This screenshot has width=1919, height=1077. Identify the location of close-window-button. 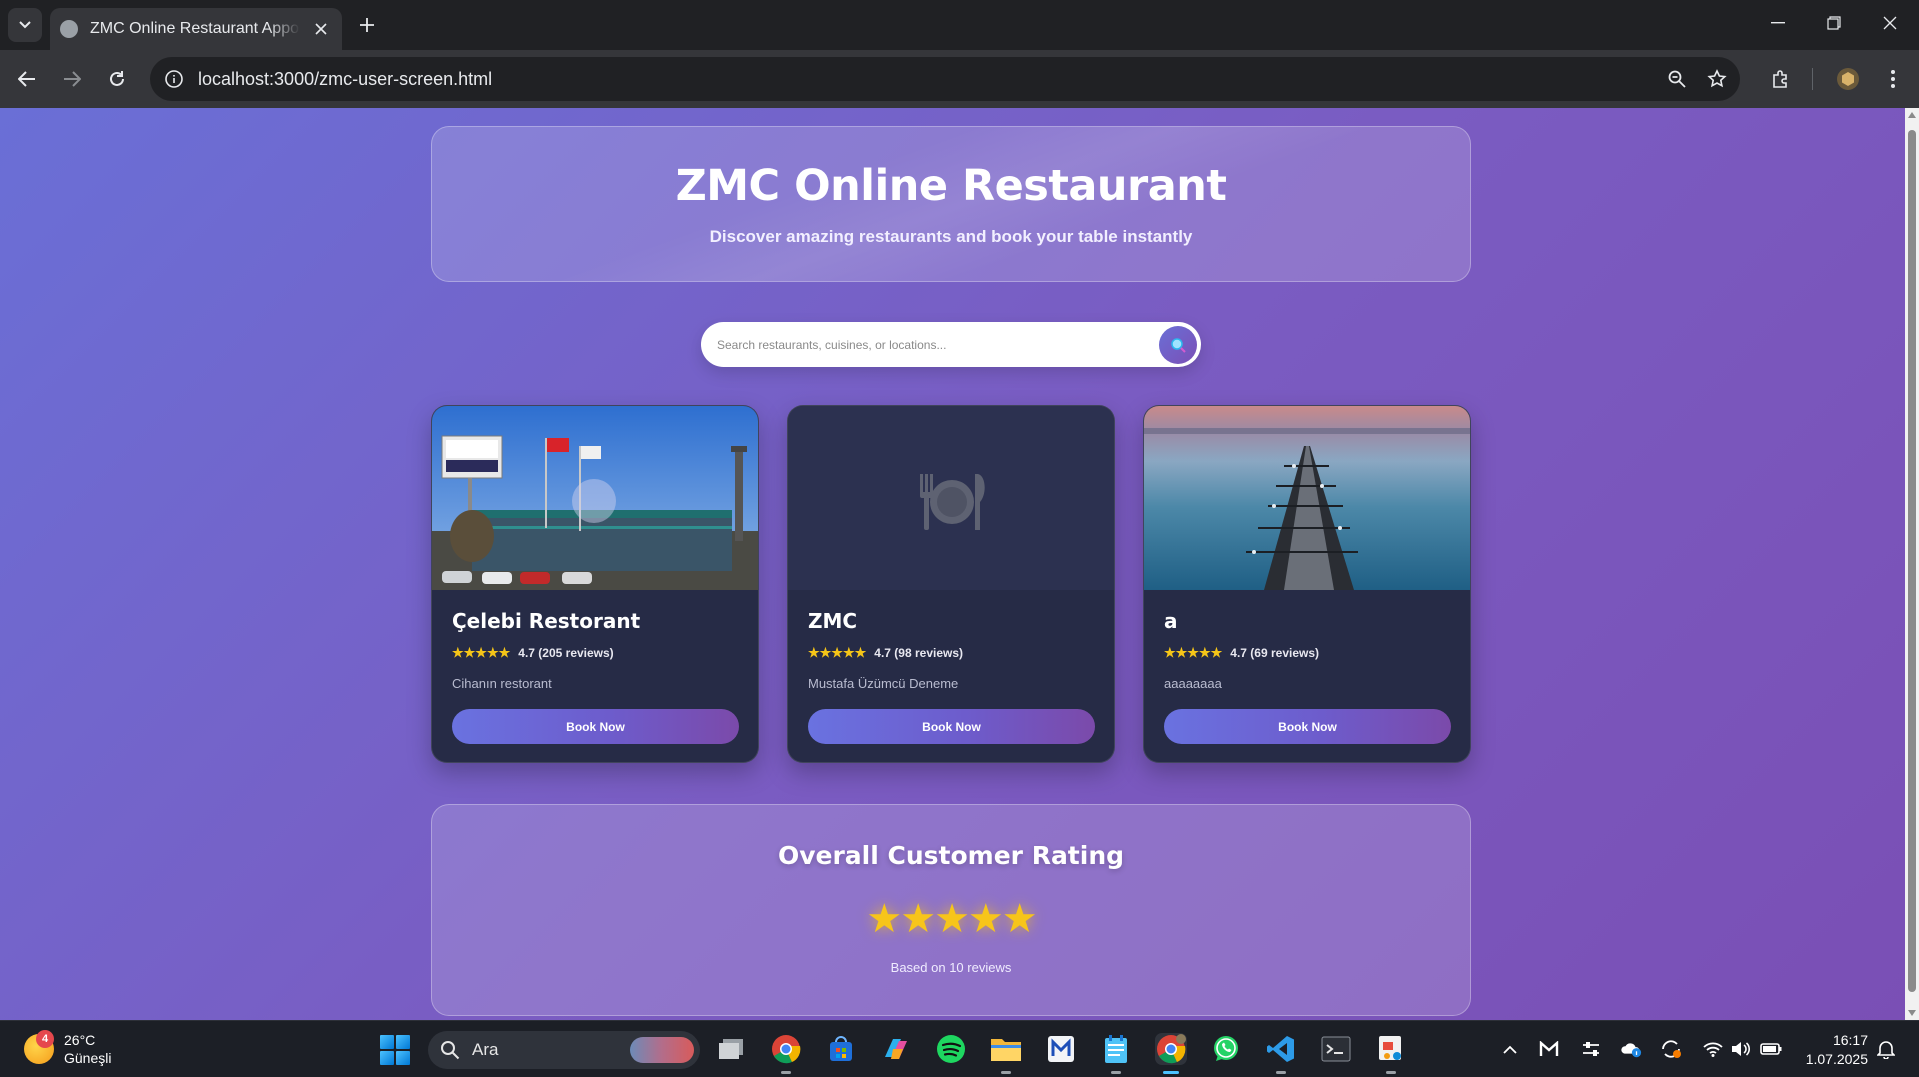
(1890, 23).